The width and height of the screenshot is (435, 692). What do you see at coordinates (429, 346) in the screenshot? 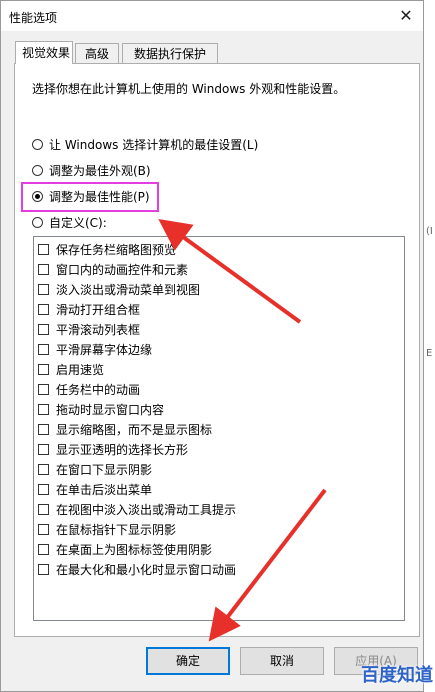
I see `background-window-strip: (I E` at bounding box center [429, 346].